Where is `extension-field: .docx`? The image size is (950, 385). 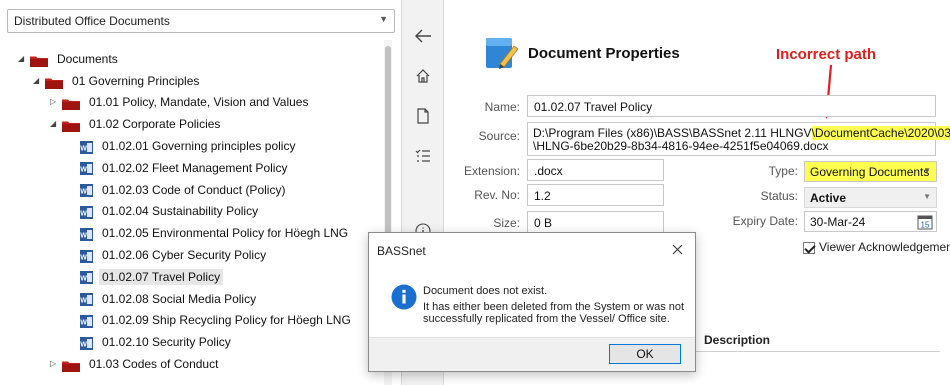 extension-field: .docx is located at coordinates (595, 170).